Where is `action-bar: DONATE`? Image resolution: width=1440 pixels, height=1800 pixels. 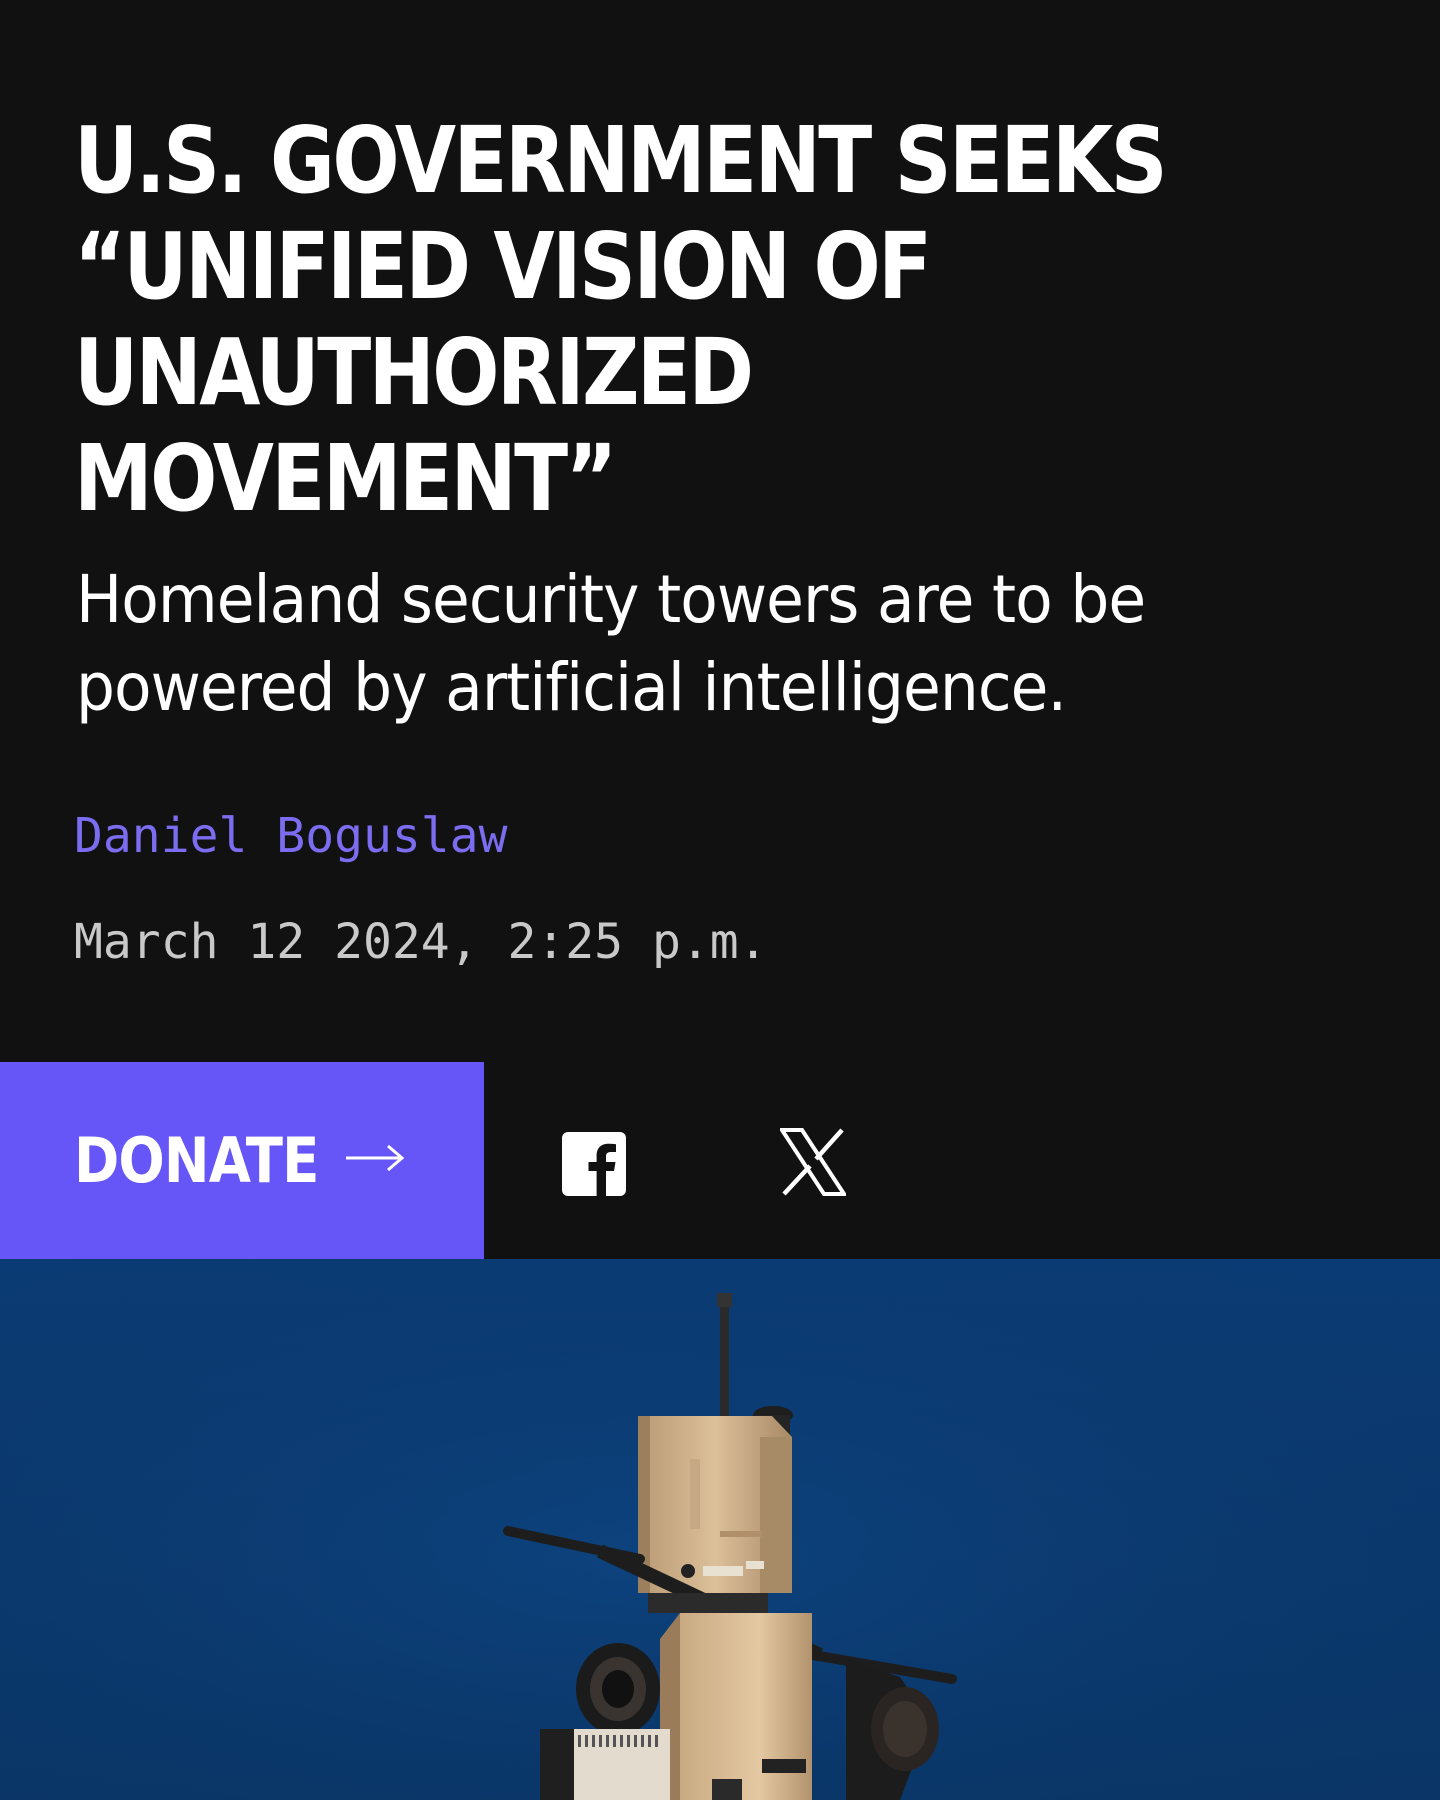 action-bar: DONATE is located at coordinates (720, 1160).